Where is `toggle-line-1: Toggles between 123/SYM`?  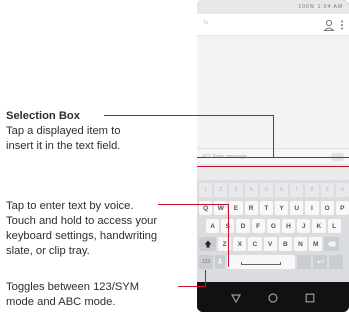
toggle-line-1: Toggles between 123/SYM is located at coordinates (73, 287).